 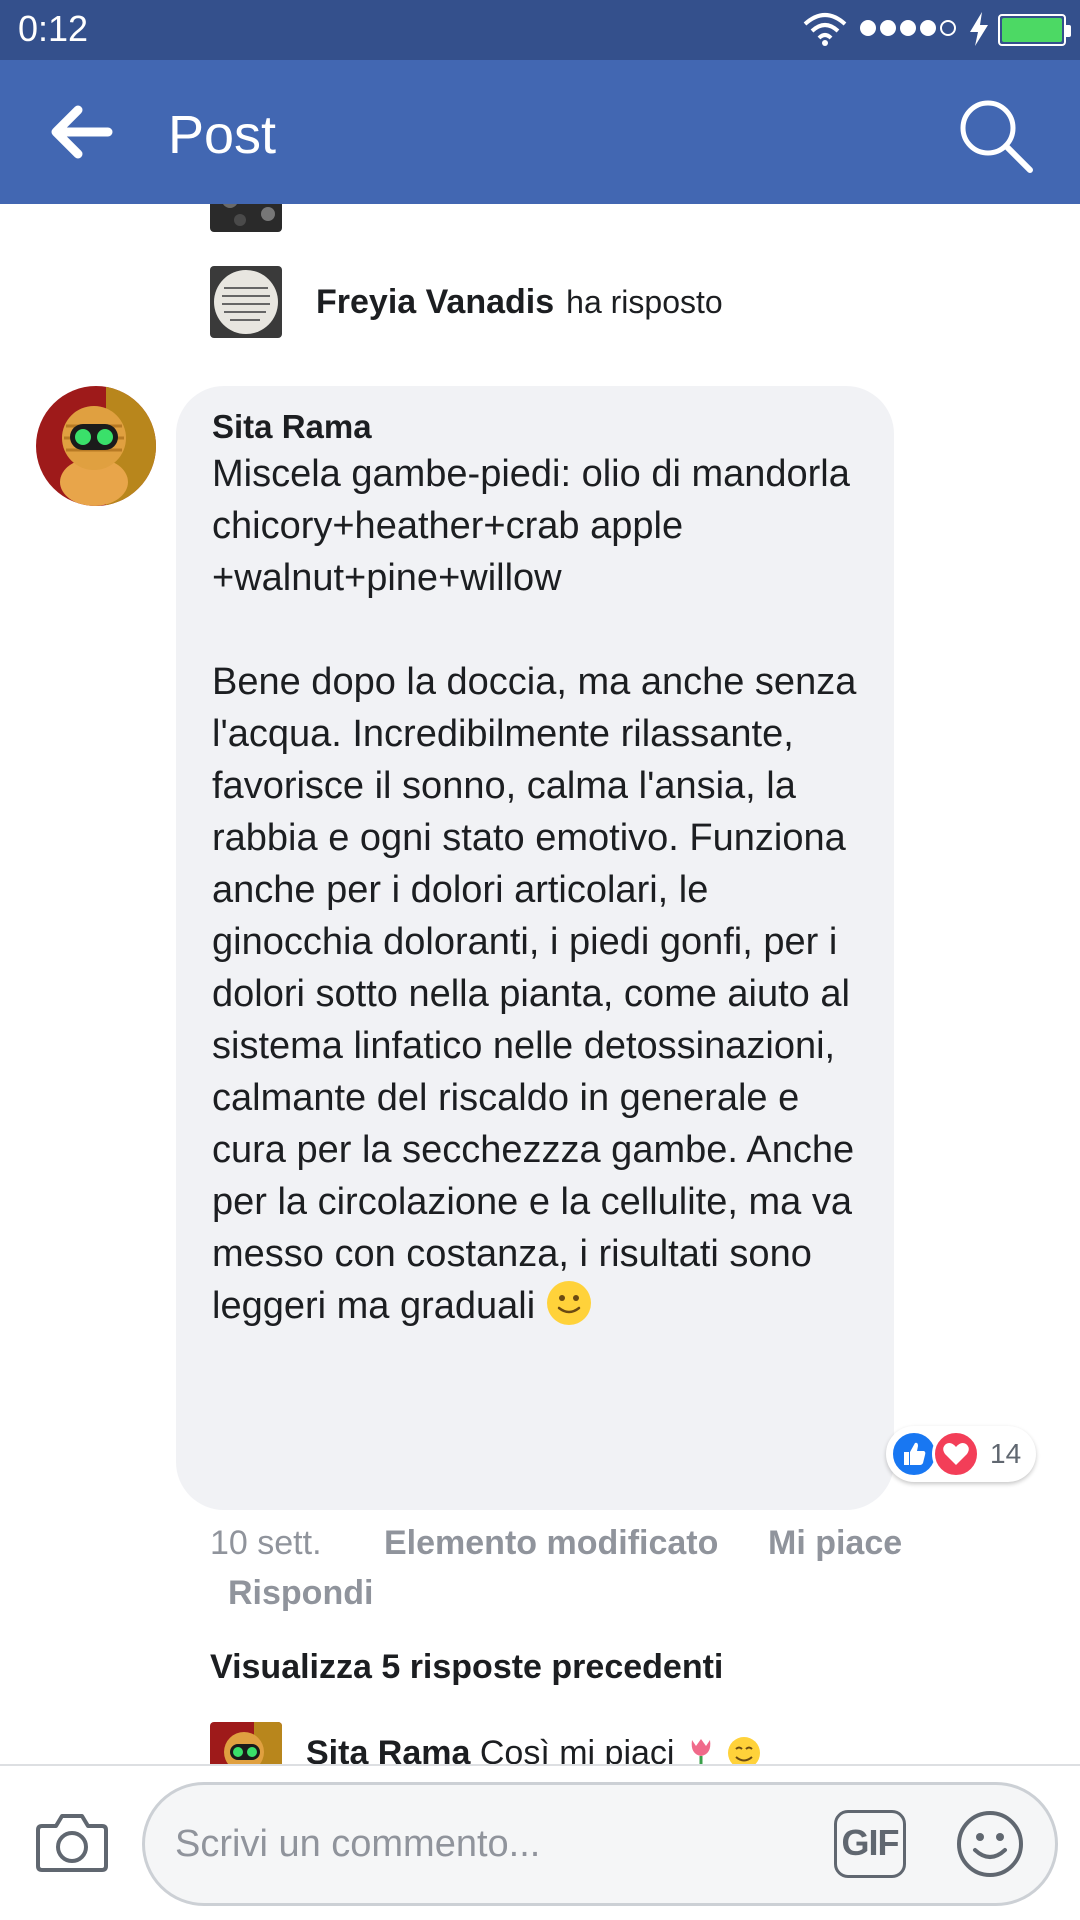 I want to click on slightly-smiling-face-icon, so click(x=568, y=1303).